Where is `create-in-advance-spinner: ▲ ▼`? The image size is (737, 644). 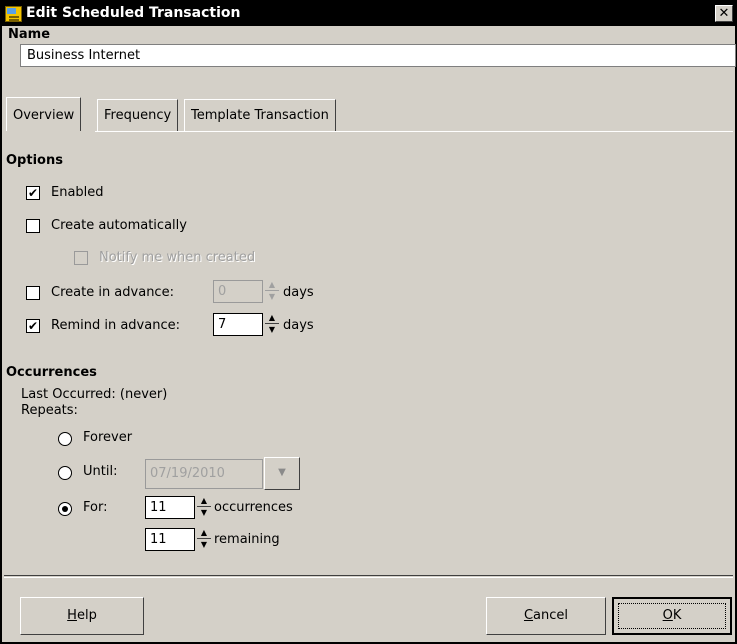 create-in-advance-spinner: ▲ ▼ is located at coordinates (272, 291).